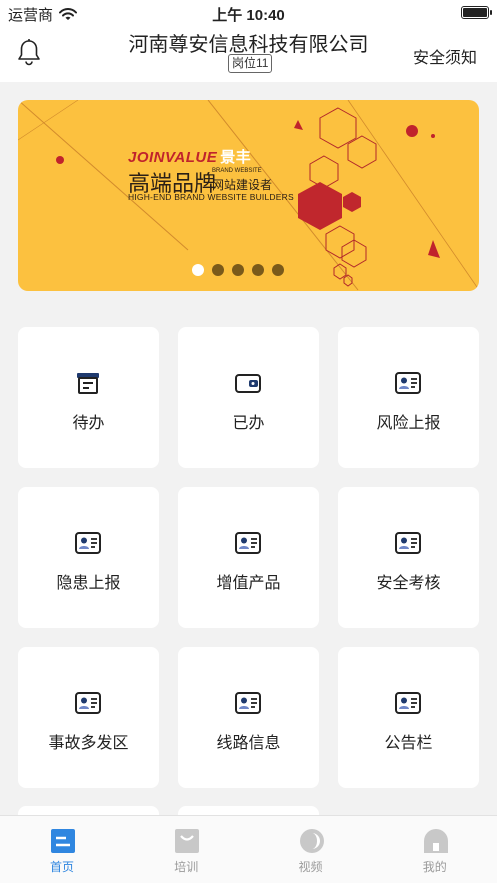  What do you see at coordinates (408, 423) in the screenshot?
I see `grid-tile-label: 风险上报` at bounding box center [408, 423].